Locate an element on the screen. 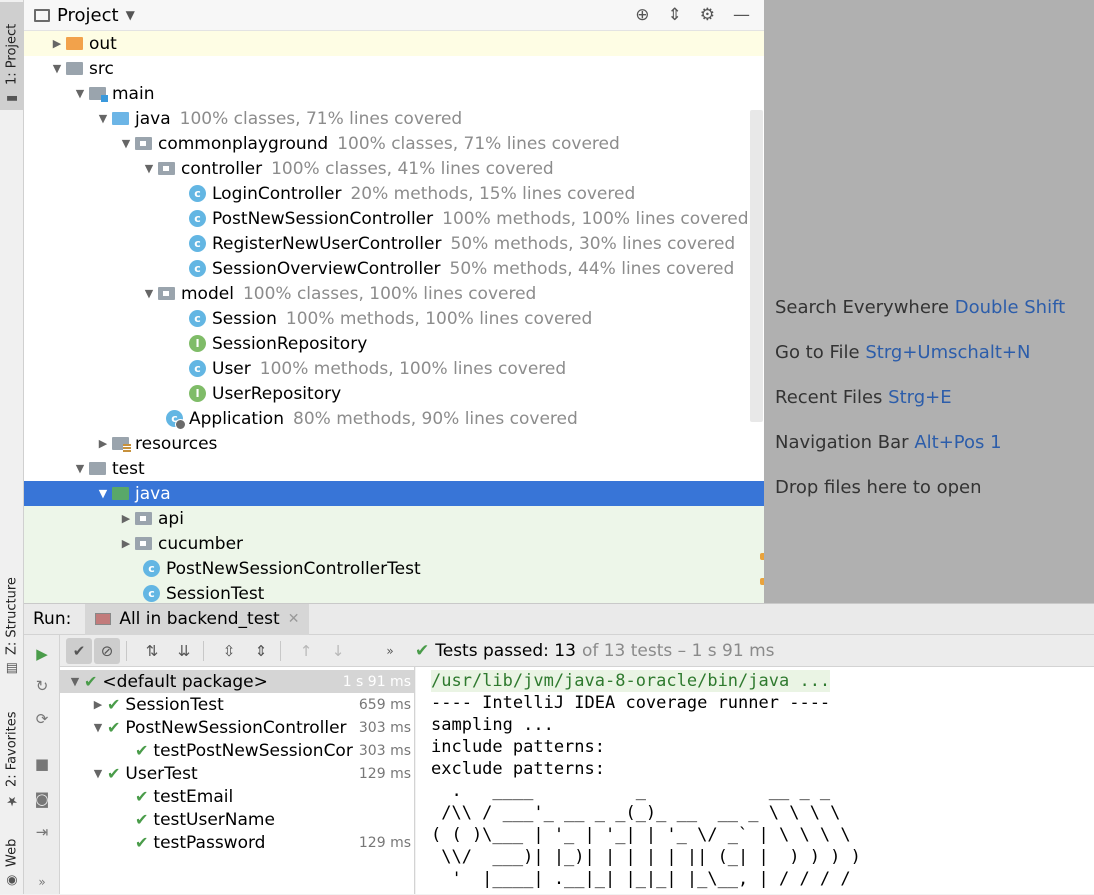  structure-tool-tab: ▤ Z: Structure is located at coordinates (12, 625).